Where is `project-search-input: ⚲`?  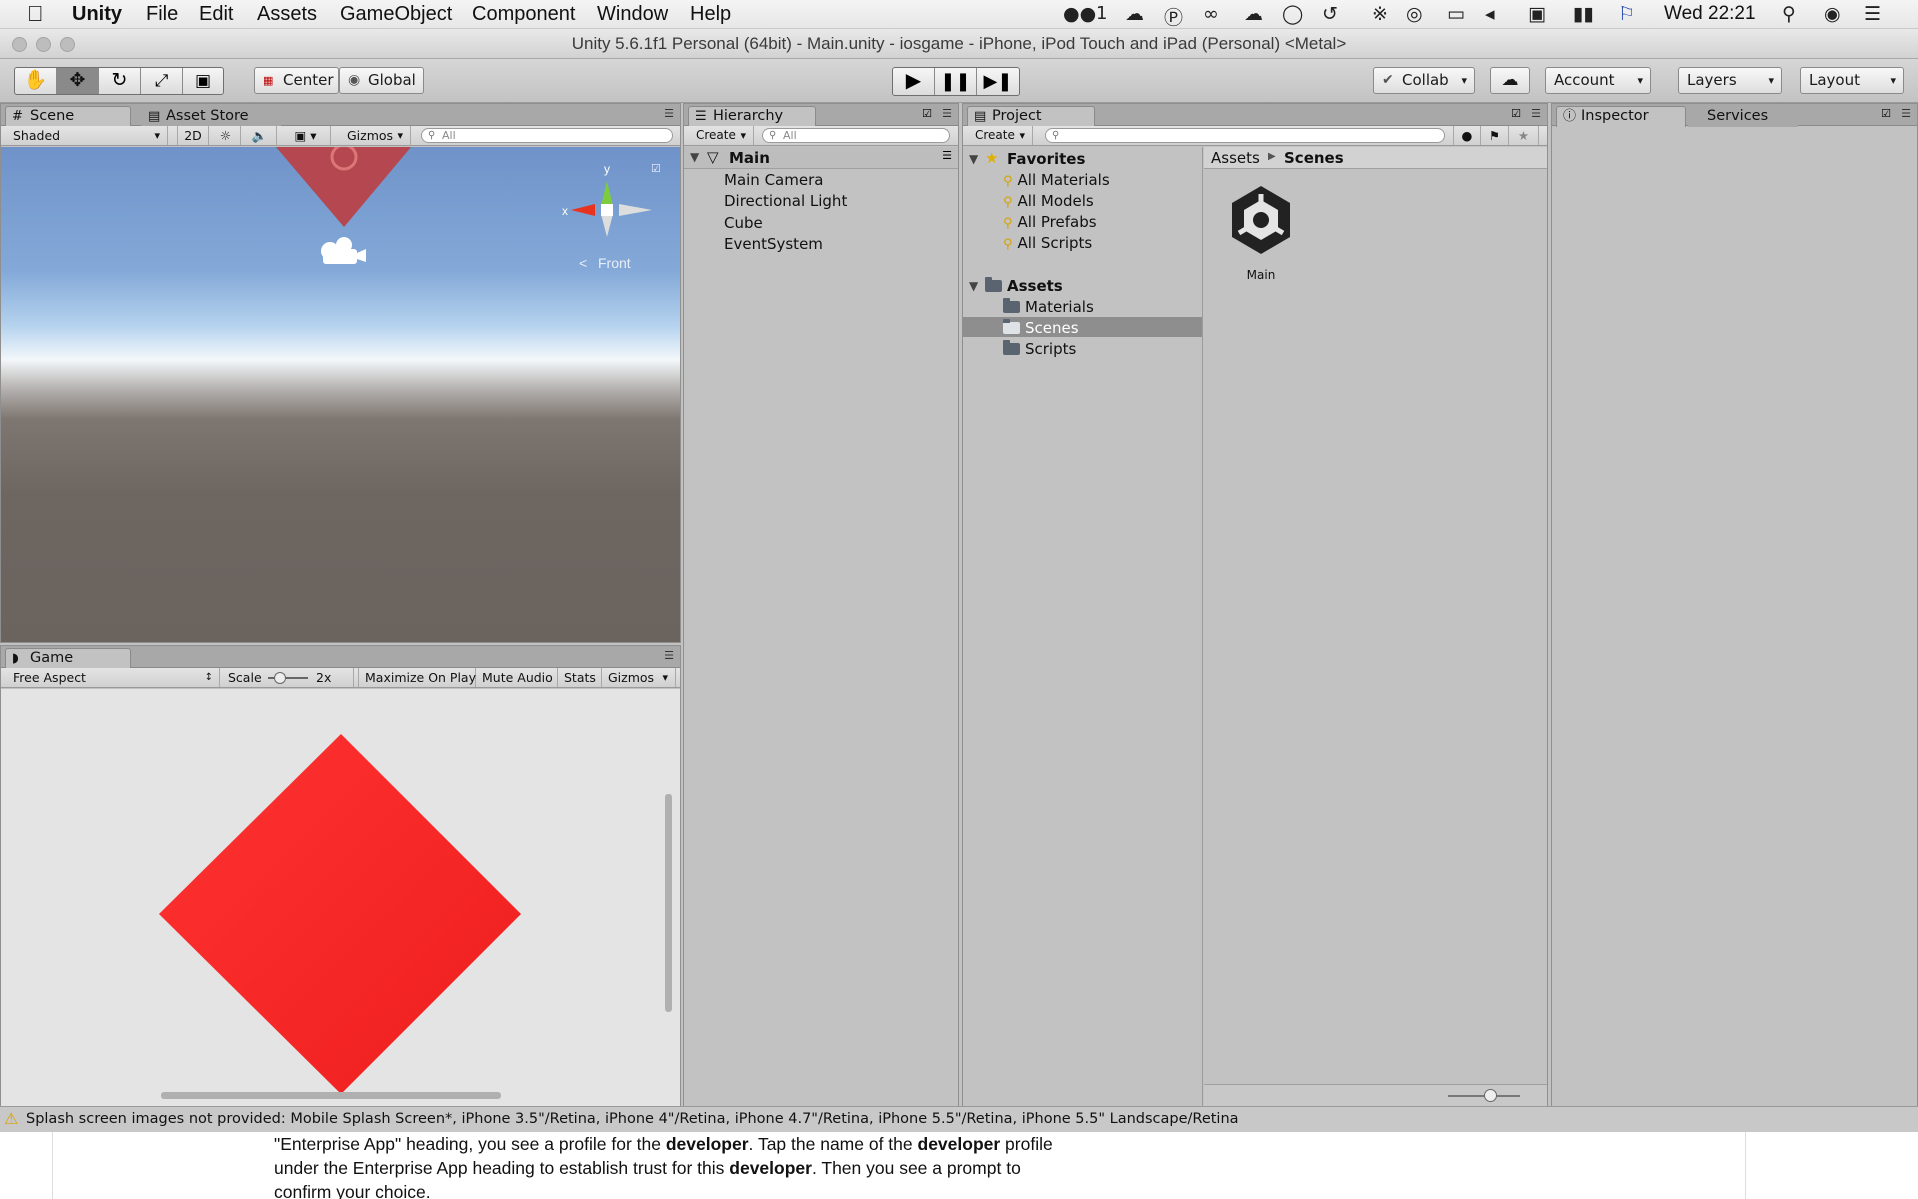 project-search-input: ⚲ is located at coordinates (1245, 135).